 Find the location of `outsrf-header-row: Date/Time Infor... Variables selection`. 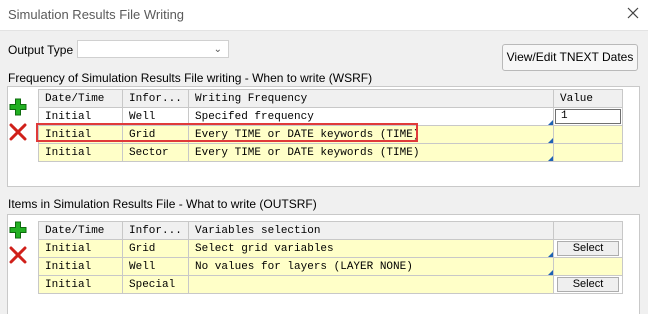

outsrf-header-row: Date/Time Infor... Variables selection is located at coordinates (330, 230).